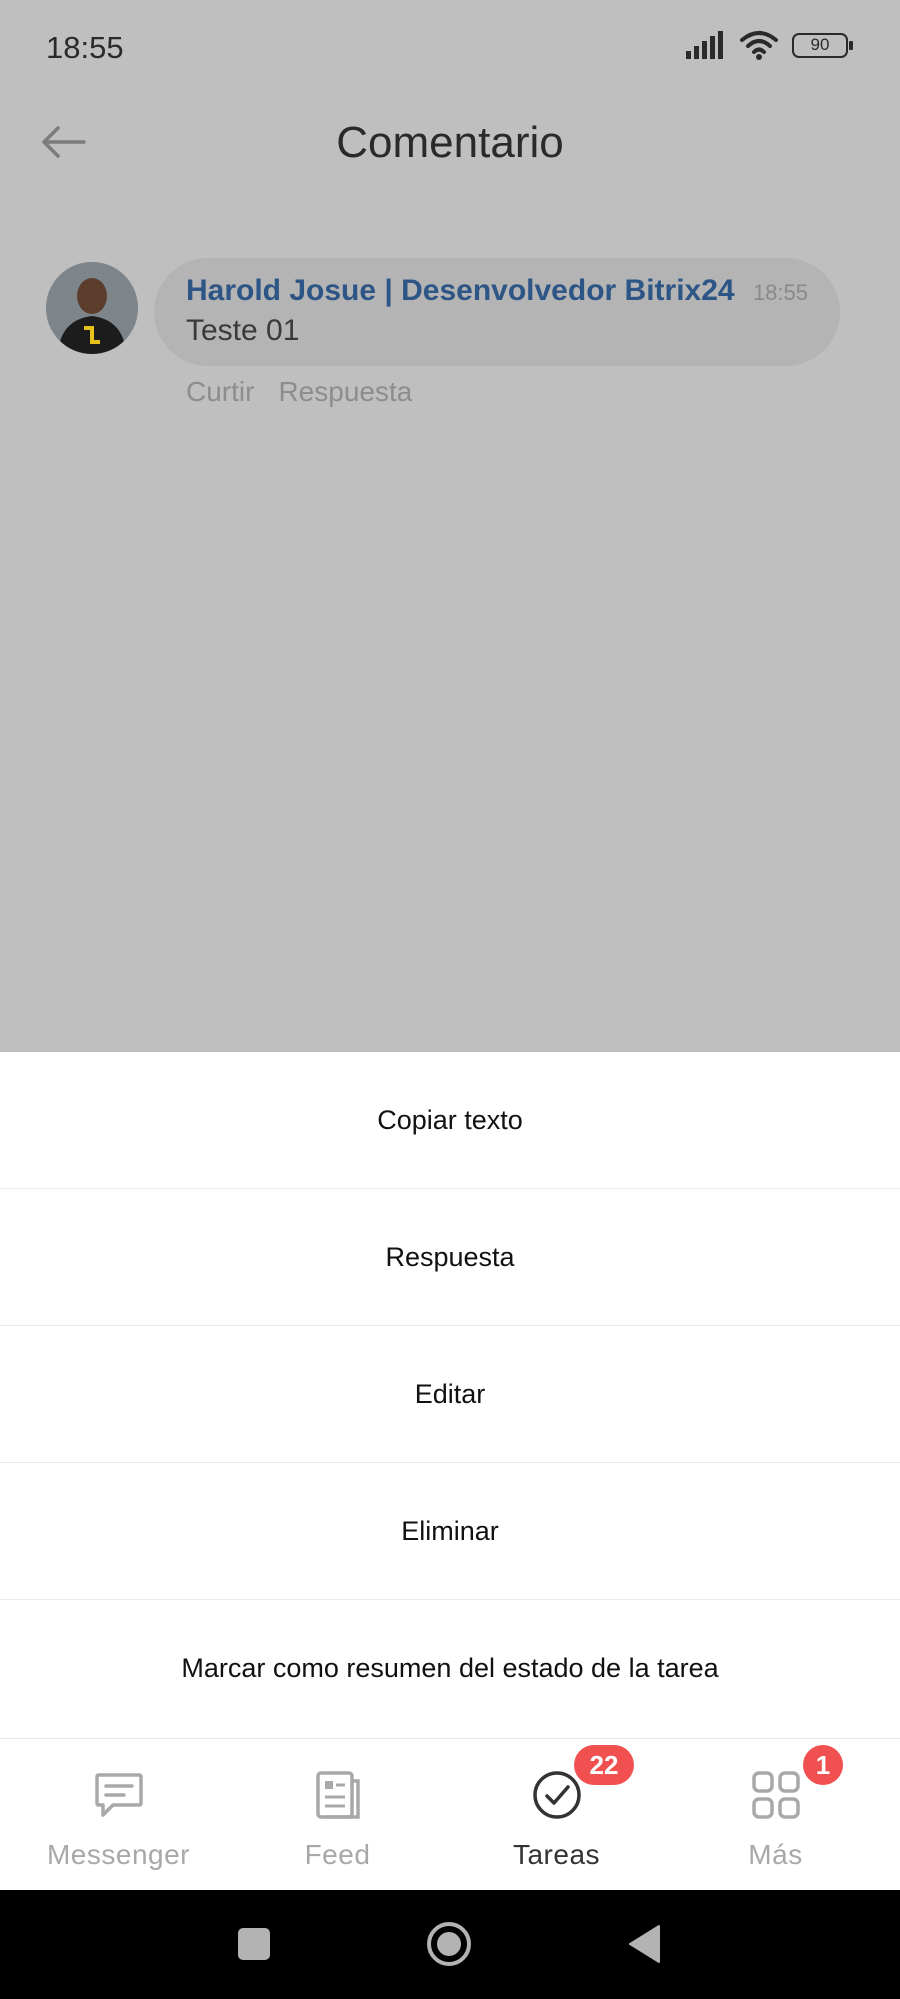 This screenshot has height=1999, width=900. I want to click on wifi-icon, so click(759, 45).